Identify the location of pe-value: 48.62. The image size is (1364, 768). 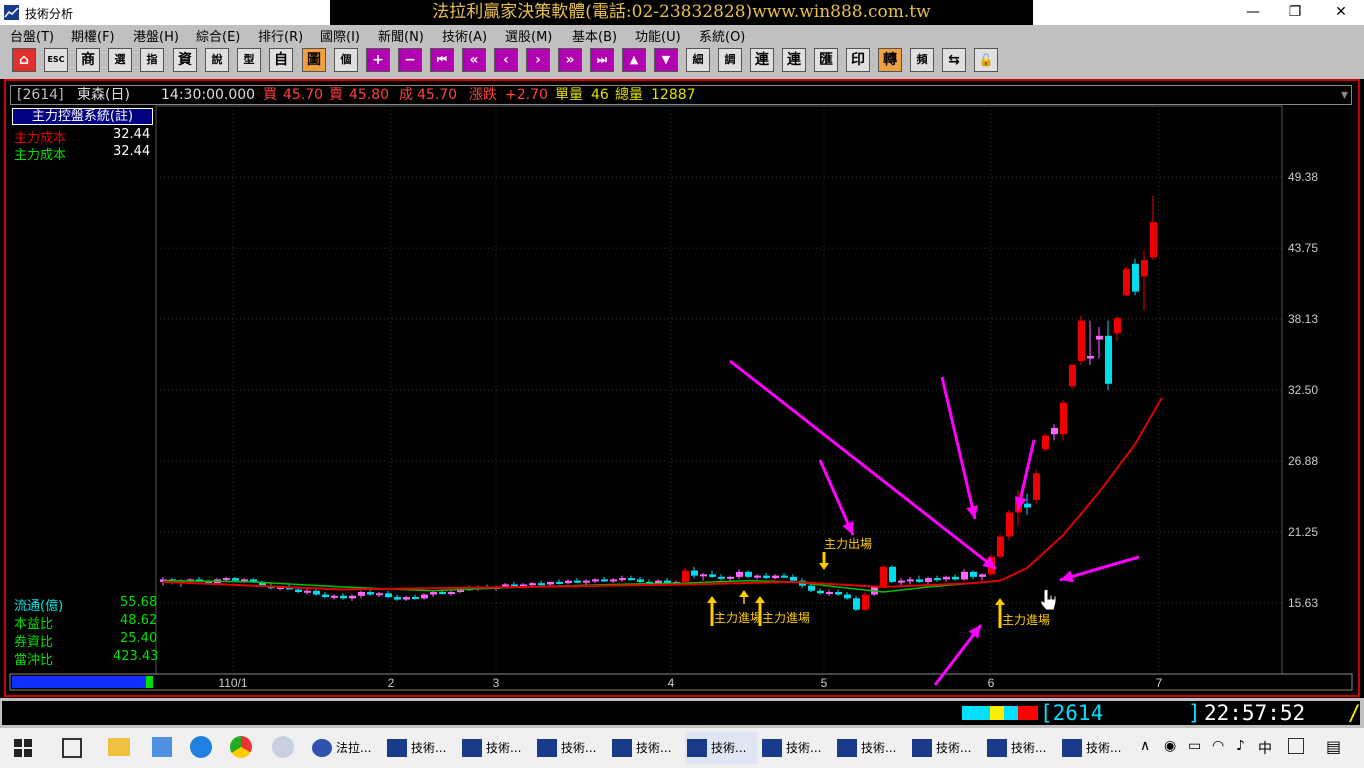
(139, 620).